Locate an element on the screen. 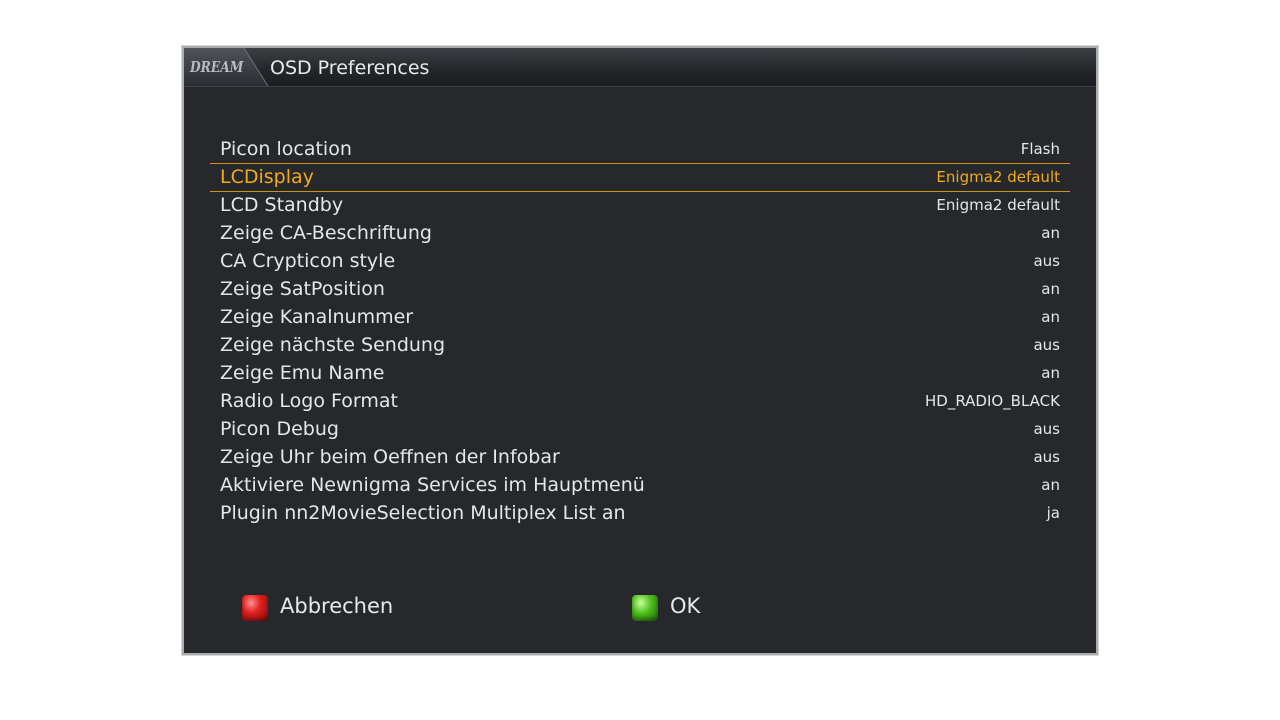  settings-row: CA Crypticon style aus is located at coordinates (640, 261).